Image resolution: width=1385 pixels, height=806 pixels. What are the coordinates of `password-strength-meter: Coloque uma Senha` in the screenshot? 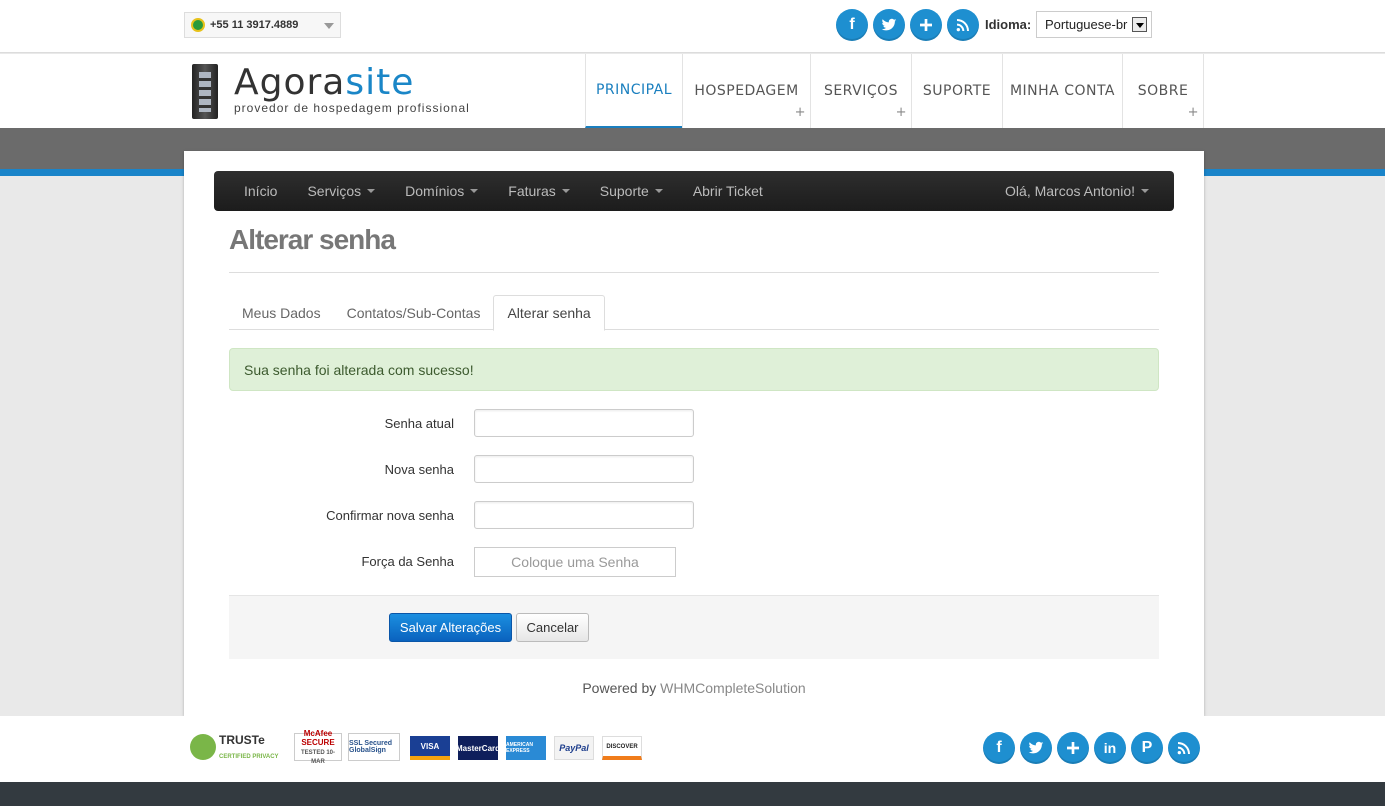 It's located at (575, 562).